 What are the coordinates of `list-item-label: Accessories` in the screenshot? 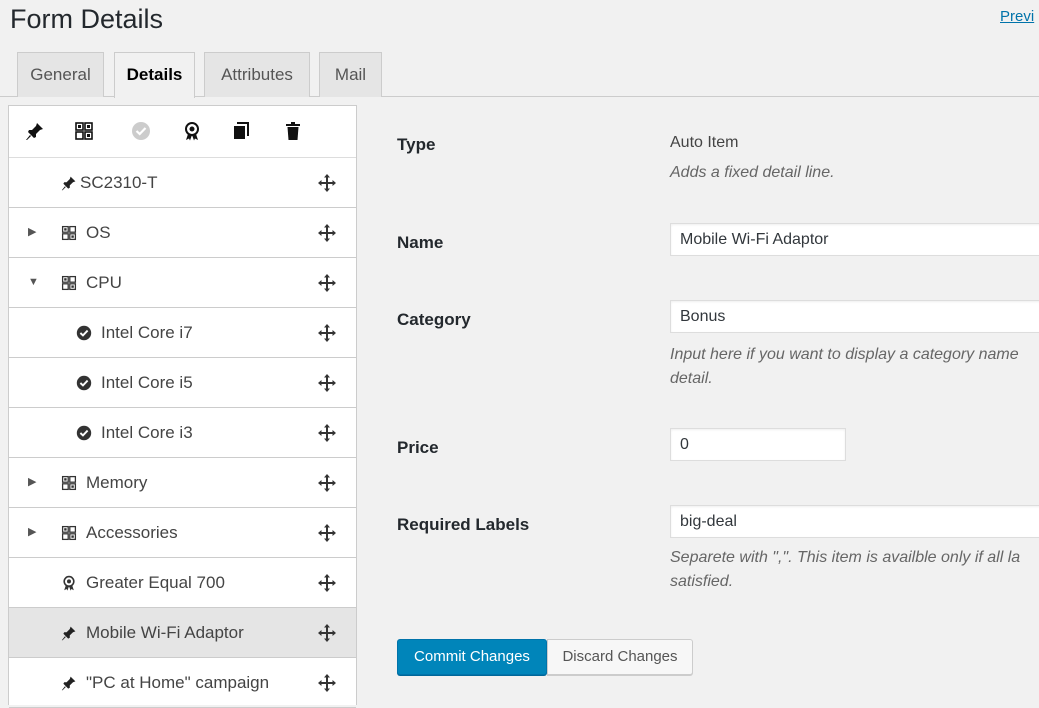 It's located at (132, 532).